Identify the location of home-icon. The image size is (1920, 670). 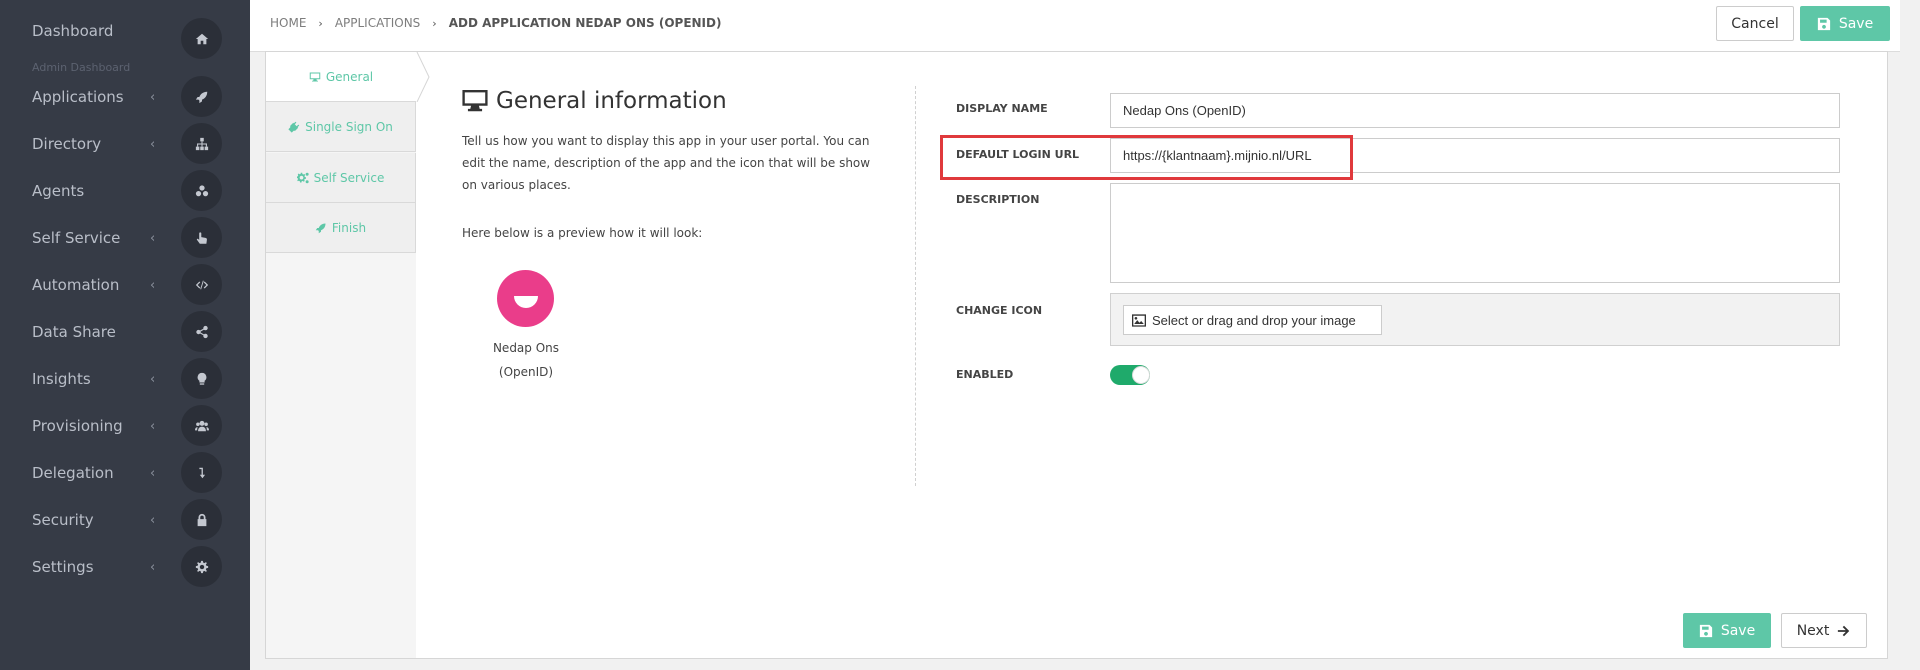
(201, 38).